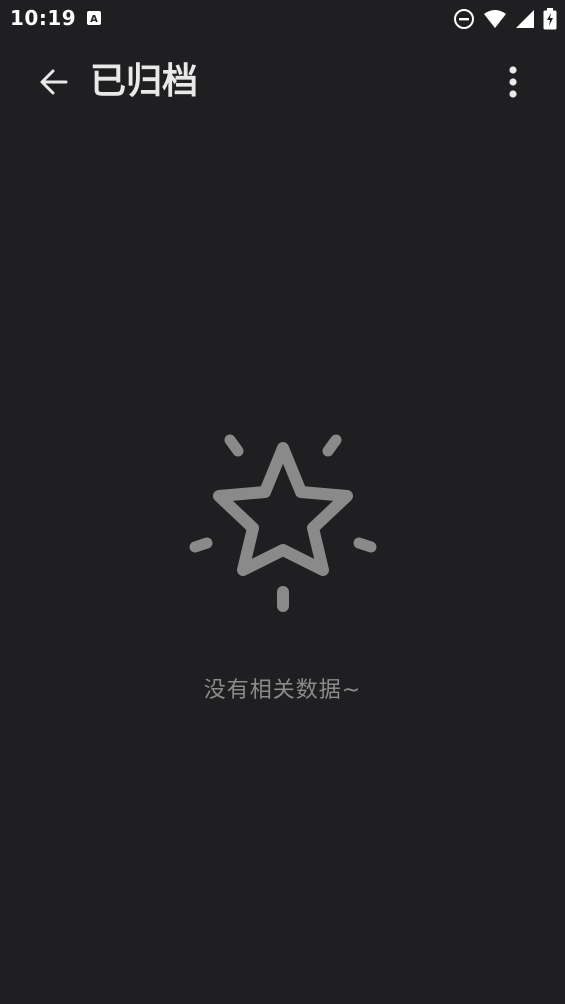 The image size is (565, 1004). I want to click on status-icons, so click(505, 19).